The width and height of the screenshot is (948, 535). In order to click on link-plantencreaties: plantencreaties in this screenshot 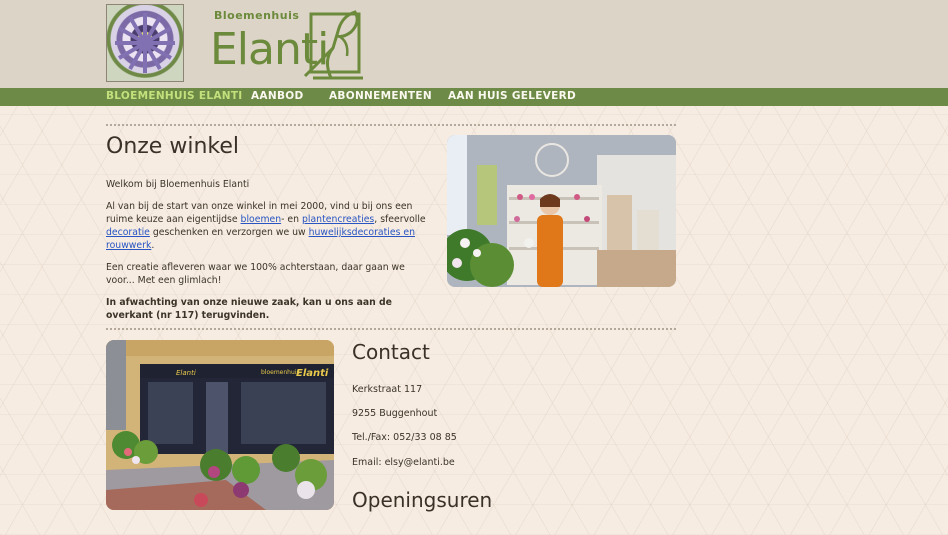, I will do `click(338, 219)`.